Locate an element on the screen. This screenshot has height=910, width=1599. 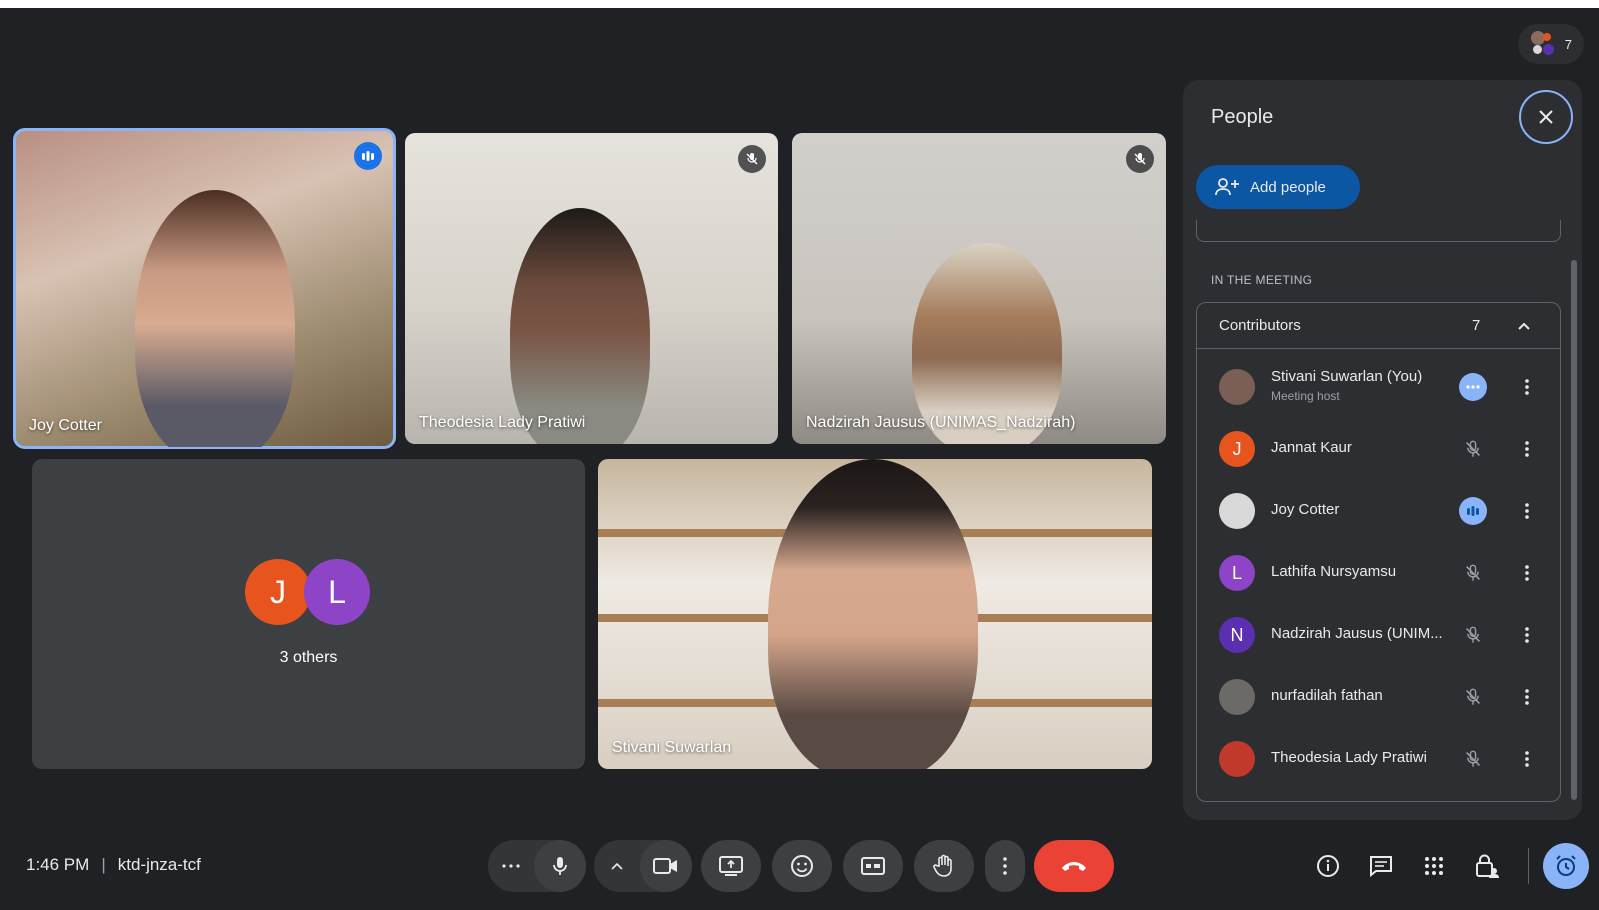
avatar: N is located at coordinates (1237, 635).